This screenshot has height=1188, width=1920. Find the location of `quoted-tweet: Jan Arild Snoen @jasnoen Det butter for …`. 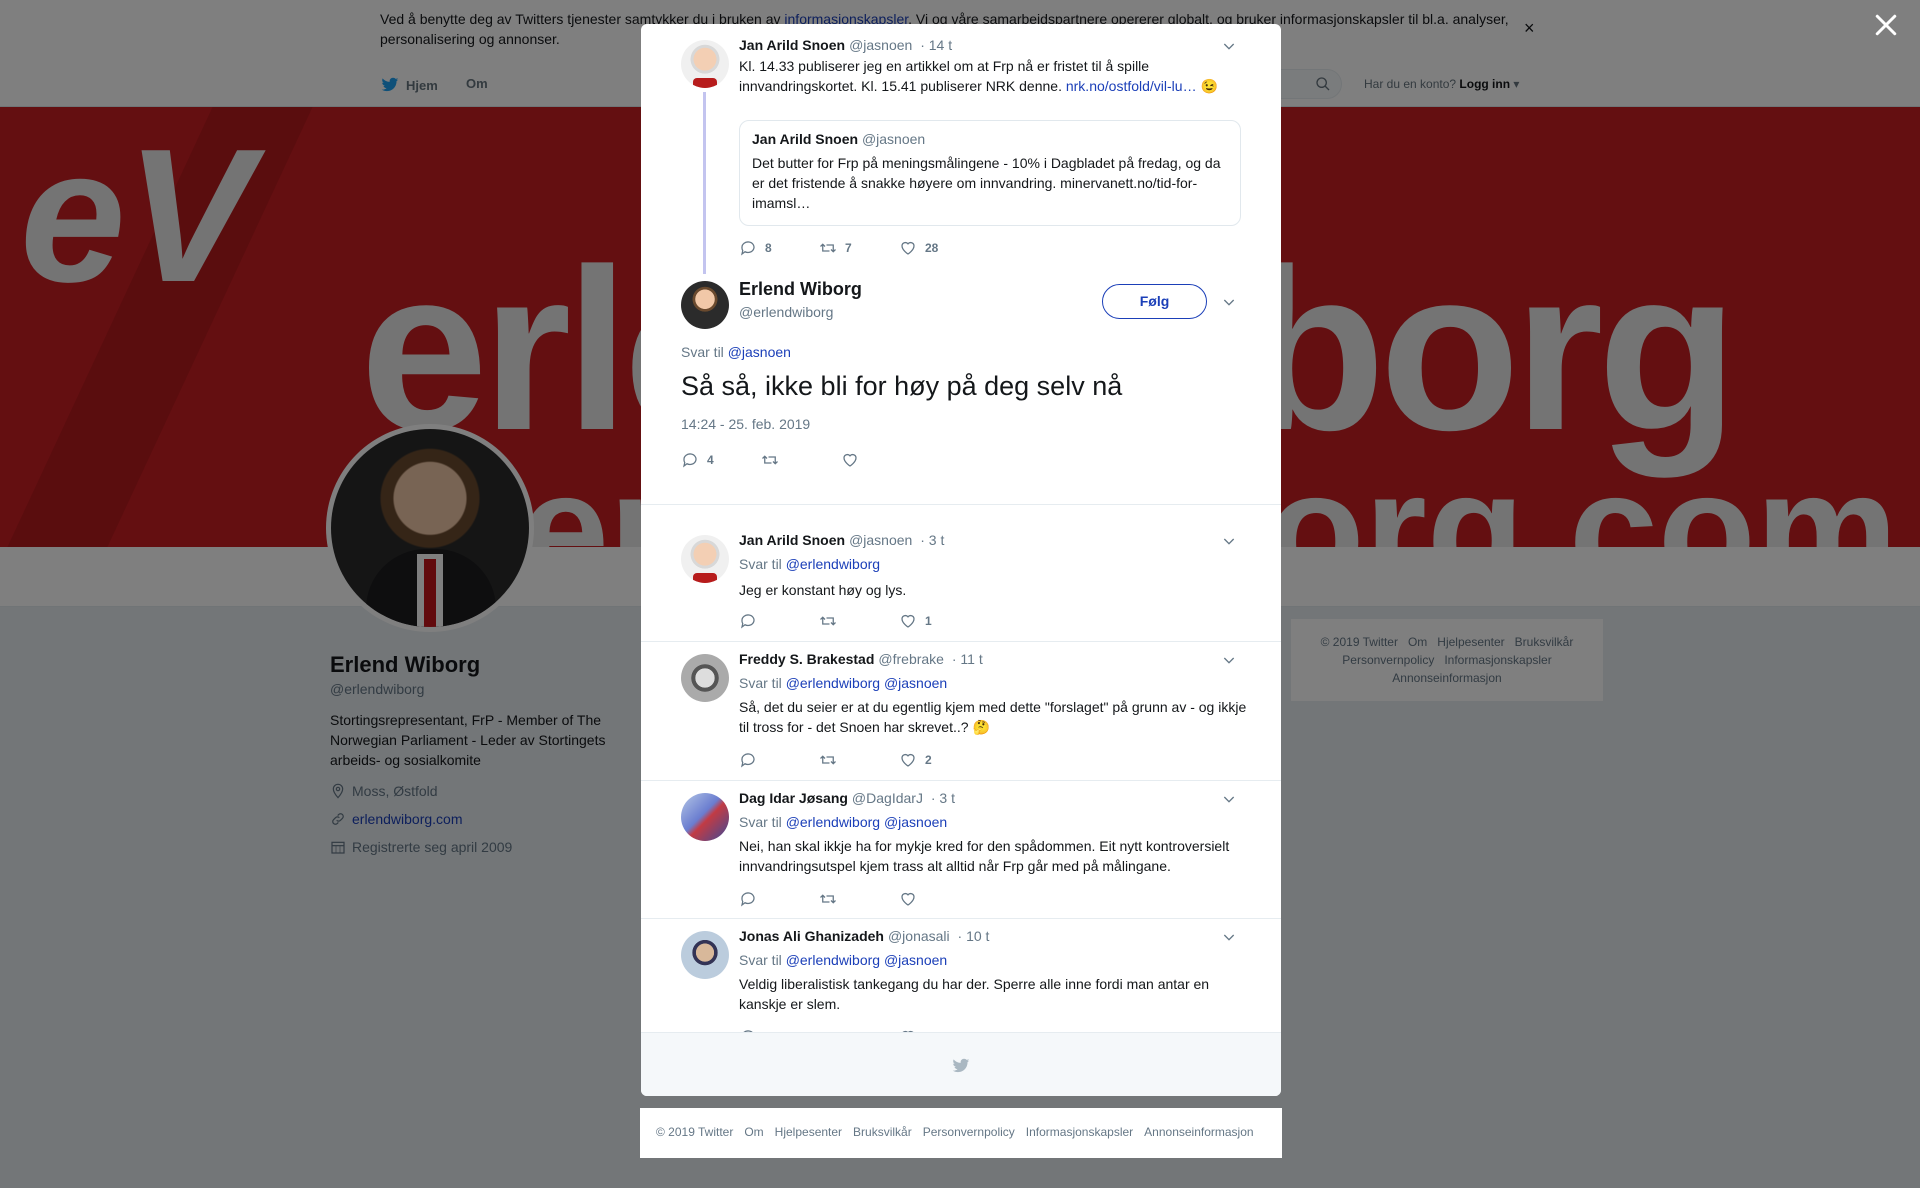

quoted-tweet: Jan Arild Snoen @jasnoen Det butter for … is located at coordinates (990, 173).